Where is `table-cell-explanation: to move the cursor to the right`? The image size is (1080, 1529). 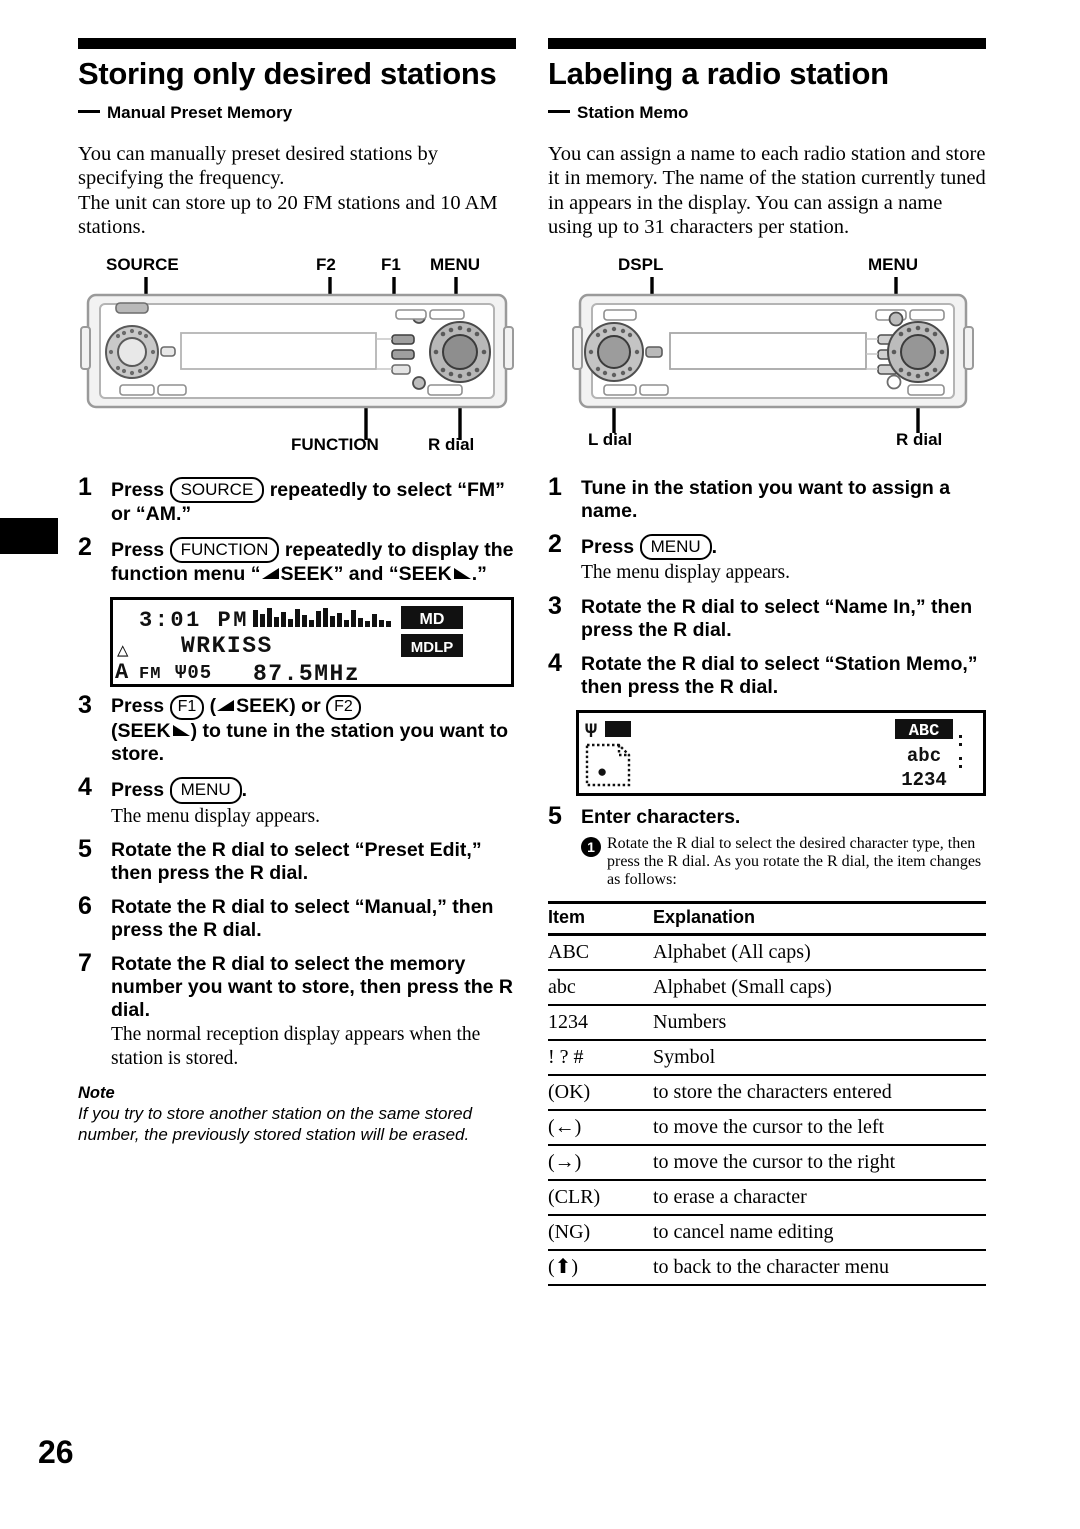
table-cell-explanation: to move the cursor to the right is located at coordinates (774, 1161).